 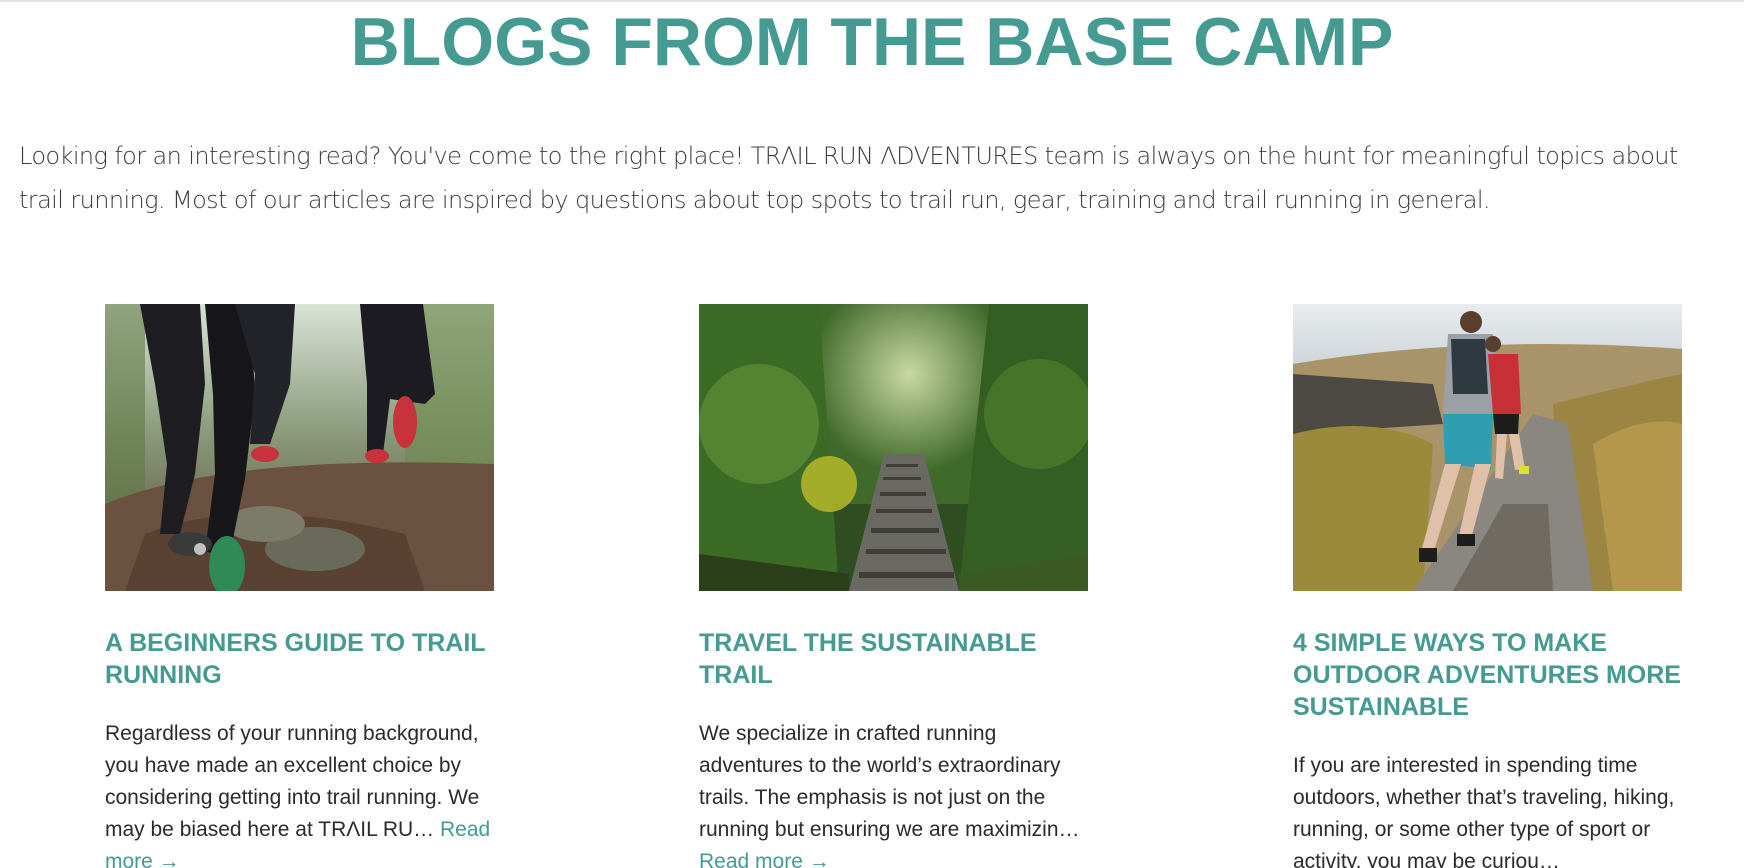 What do you see at coordinates (764, 859) in the screenshot?
I see `read-more-link: Read more →` at bounding box center [764, 859].